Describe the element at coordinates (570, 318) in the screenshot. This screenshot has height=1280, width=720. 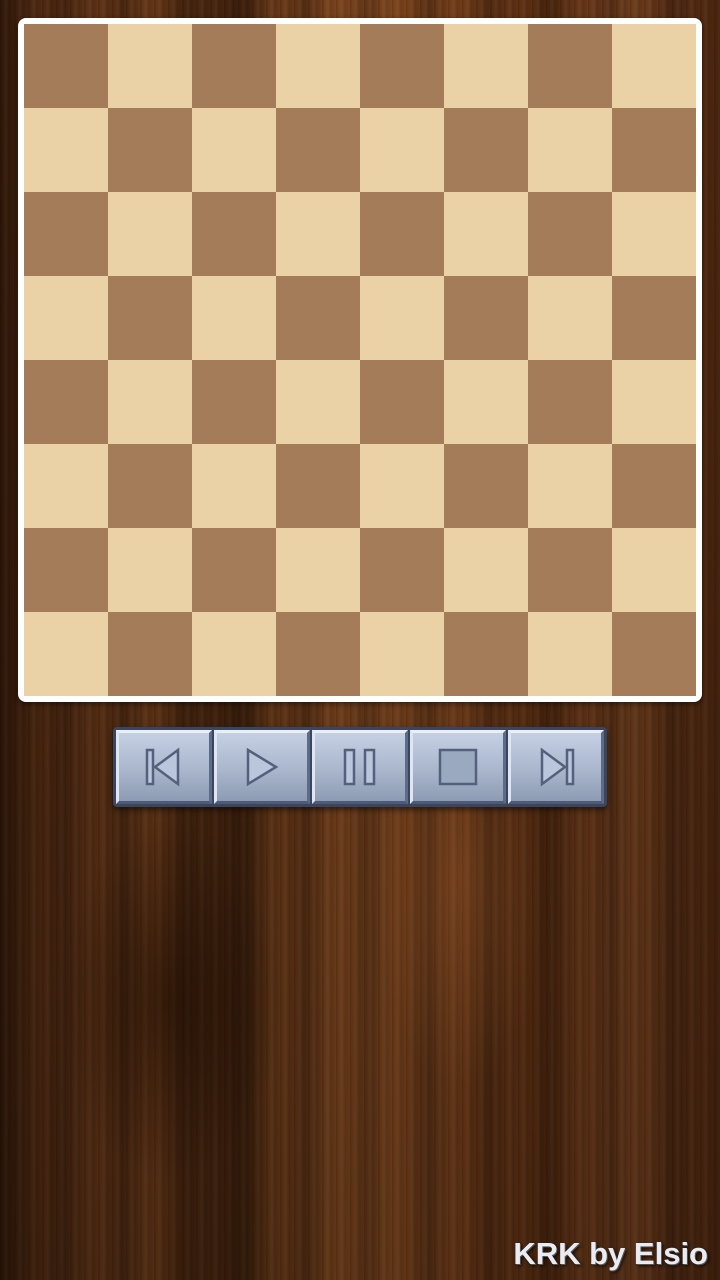
I see `board-square-g5` at that location.